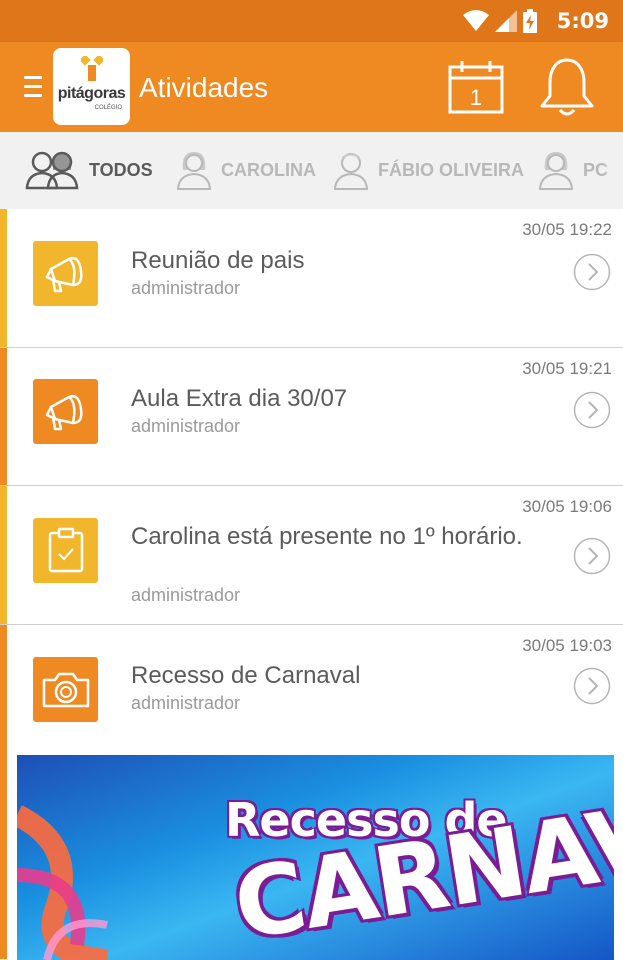 This screenshot has width=623, height=960. I want to click on filter-carolina-label: CAROLINA, so click(268, 169).